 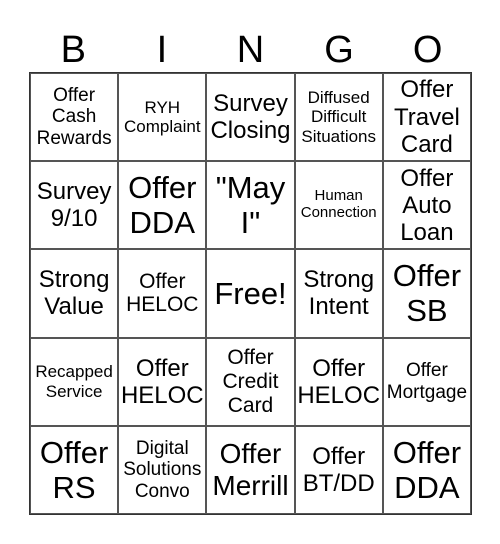 I want to click on bingo-cell: Strong Intent, so click(x=338, y=293).